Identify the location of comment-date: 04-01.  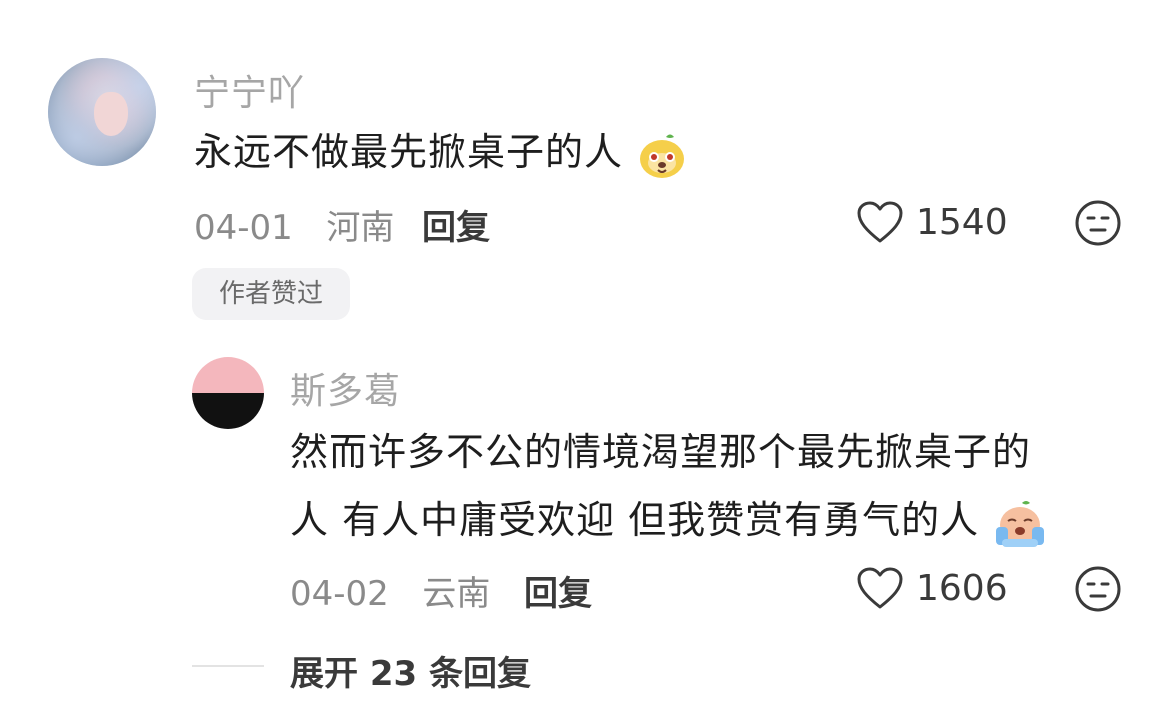
(243, 228).